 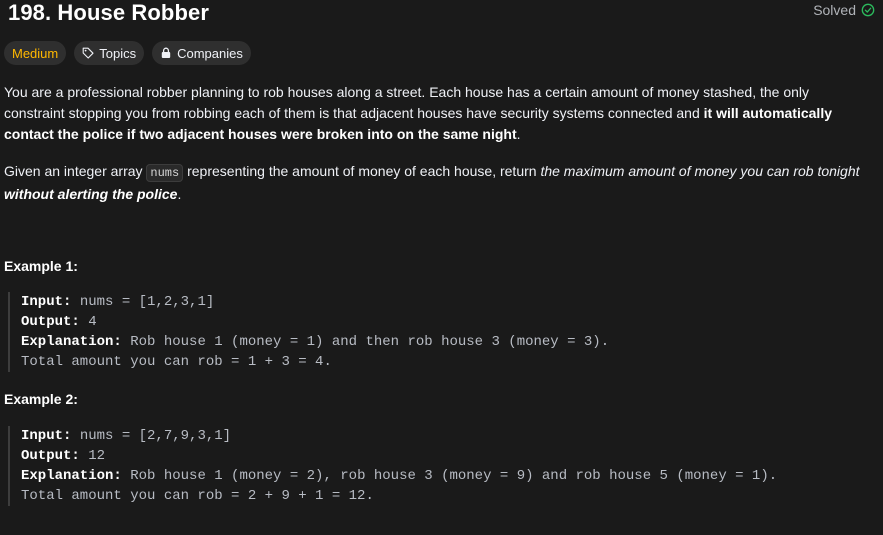 I want to click on explanation-text-line-2: Total amount you can rob = 1 + 3 = 4., so click(x=176, y=362).